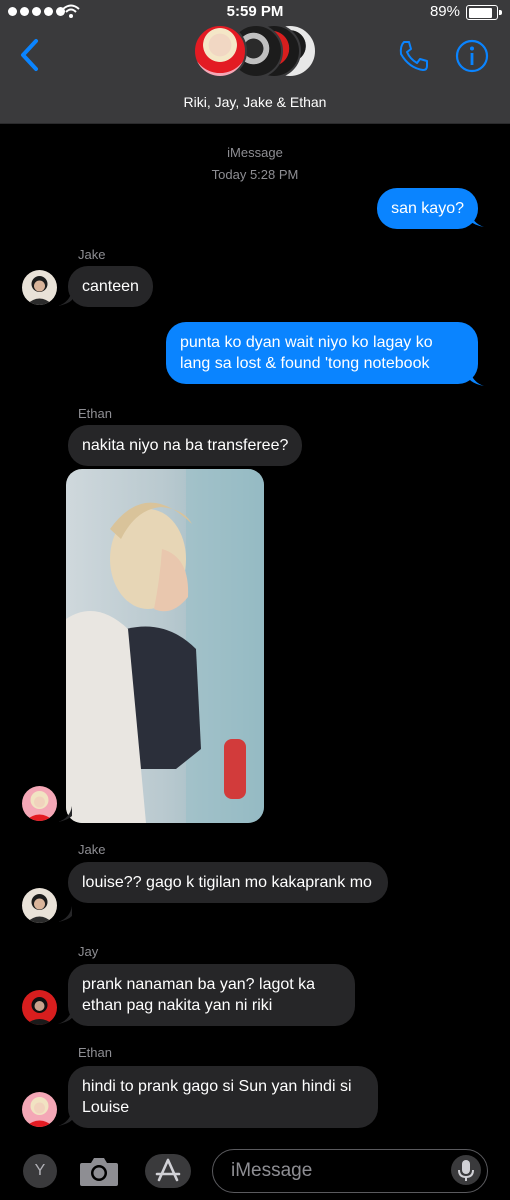 The height and width of the screenshot is (1200, 510). Describe the element at coordinates (255, 174) in the screenshot. I see `thread-timestamp: Today 5:28 PM` at that location.